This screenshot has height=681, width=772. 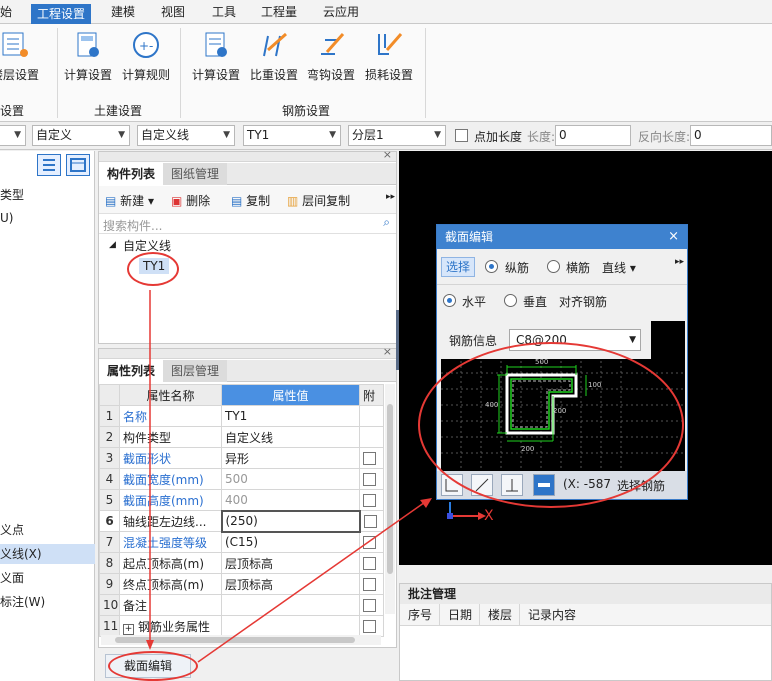 What do you see at coordinates (458, 267) in the screenshot?
I see `select-button: 选择` at bounding box center [458, 267].